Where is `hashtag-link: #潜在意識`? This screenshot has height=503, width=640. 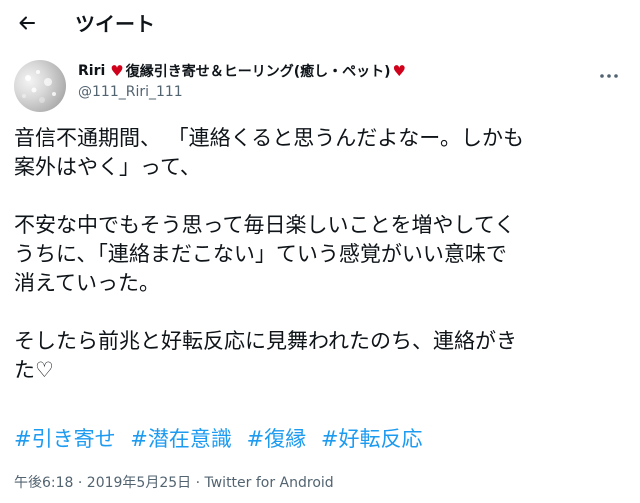 hashtag-link: #潜在意識 is located at coordinates (181, 439).